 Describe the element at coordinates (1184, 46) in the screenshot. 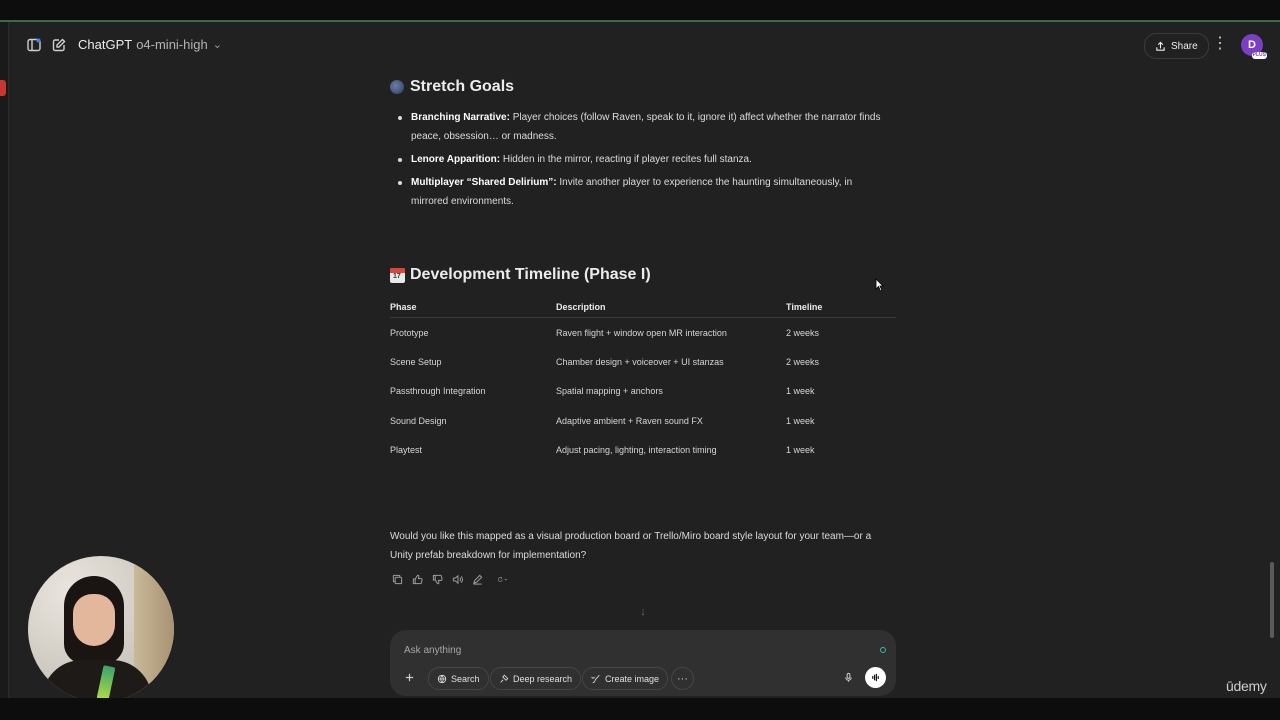

I see `share-label: Share` at that location.